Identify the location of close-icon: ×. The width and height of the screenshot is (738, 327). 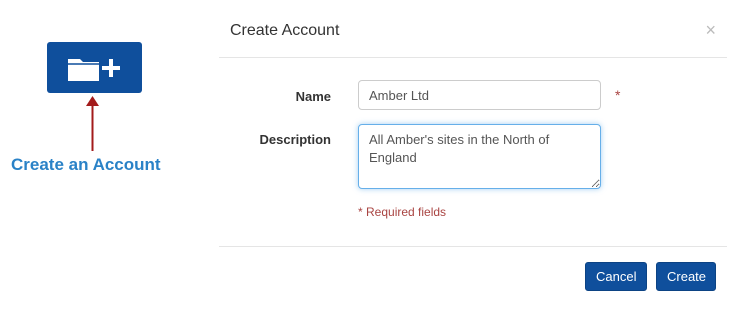
(710, 30).